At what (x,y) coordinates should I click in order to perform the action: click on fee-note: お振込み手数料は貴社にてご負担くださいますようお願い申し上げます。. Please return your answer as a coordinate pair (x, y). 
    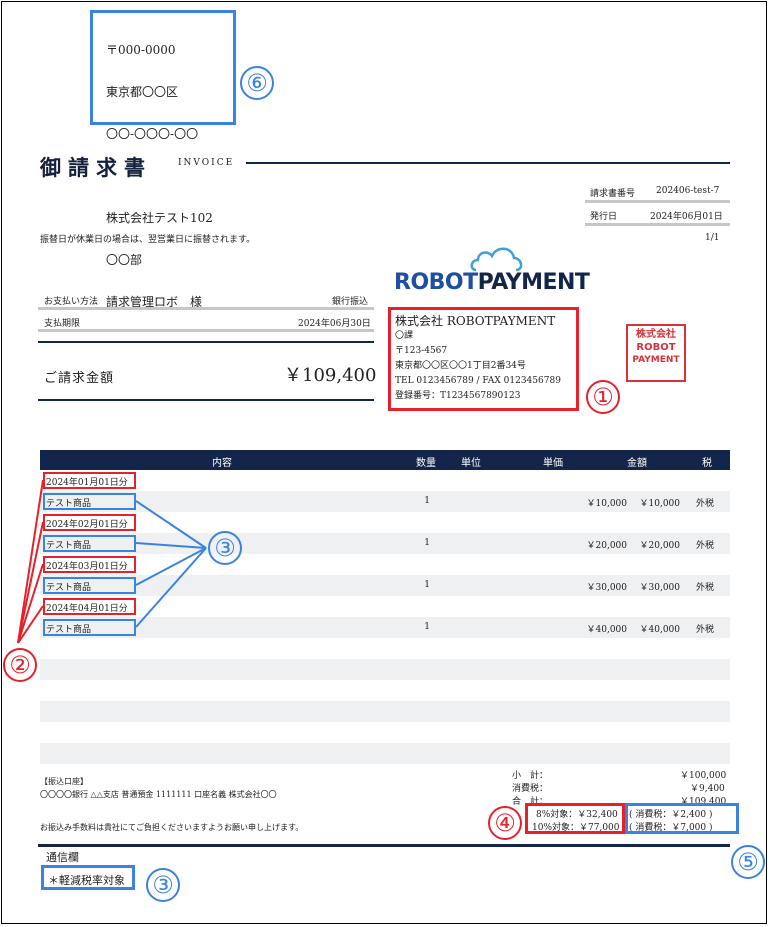
    Looking at the image, I should click on (172, 827).